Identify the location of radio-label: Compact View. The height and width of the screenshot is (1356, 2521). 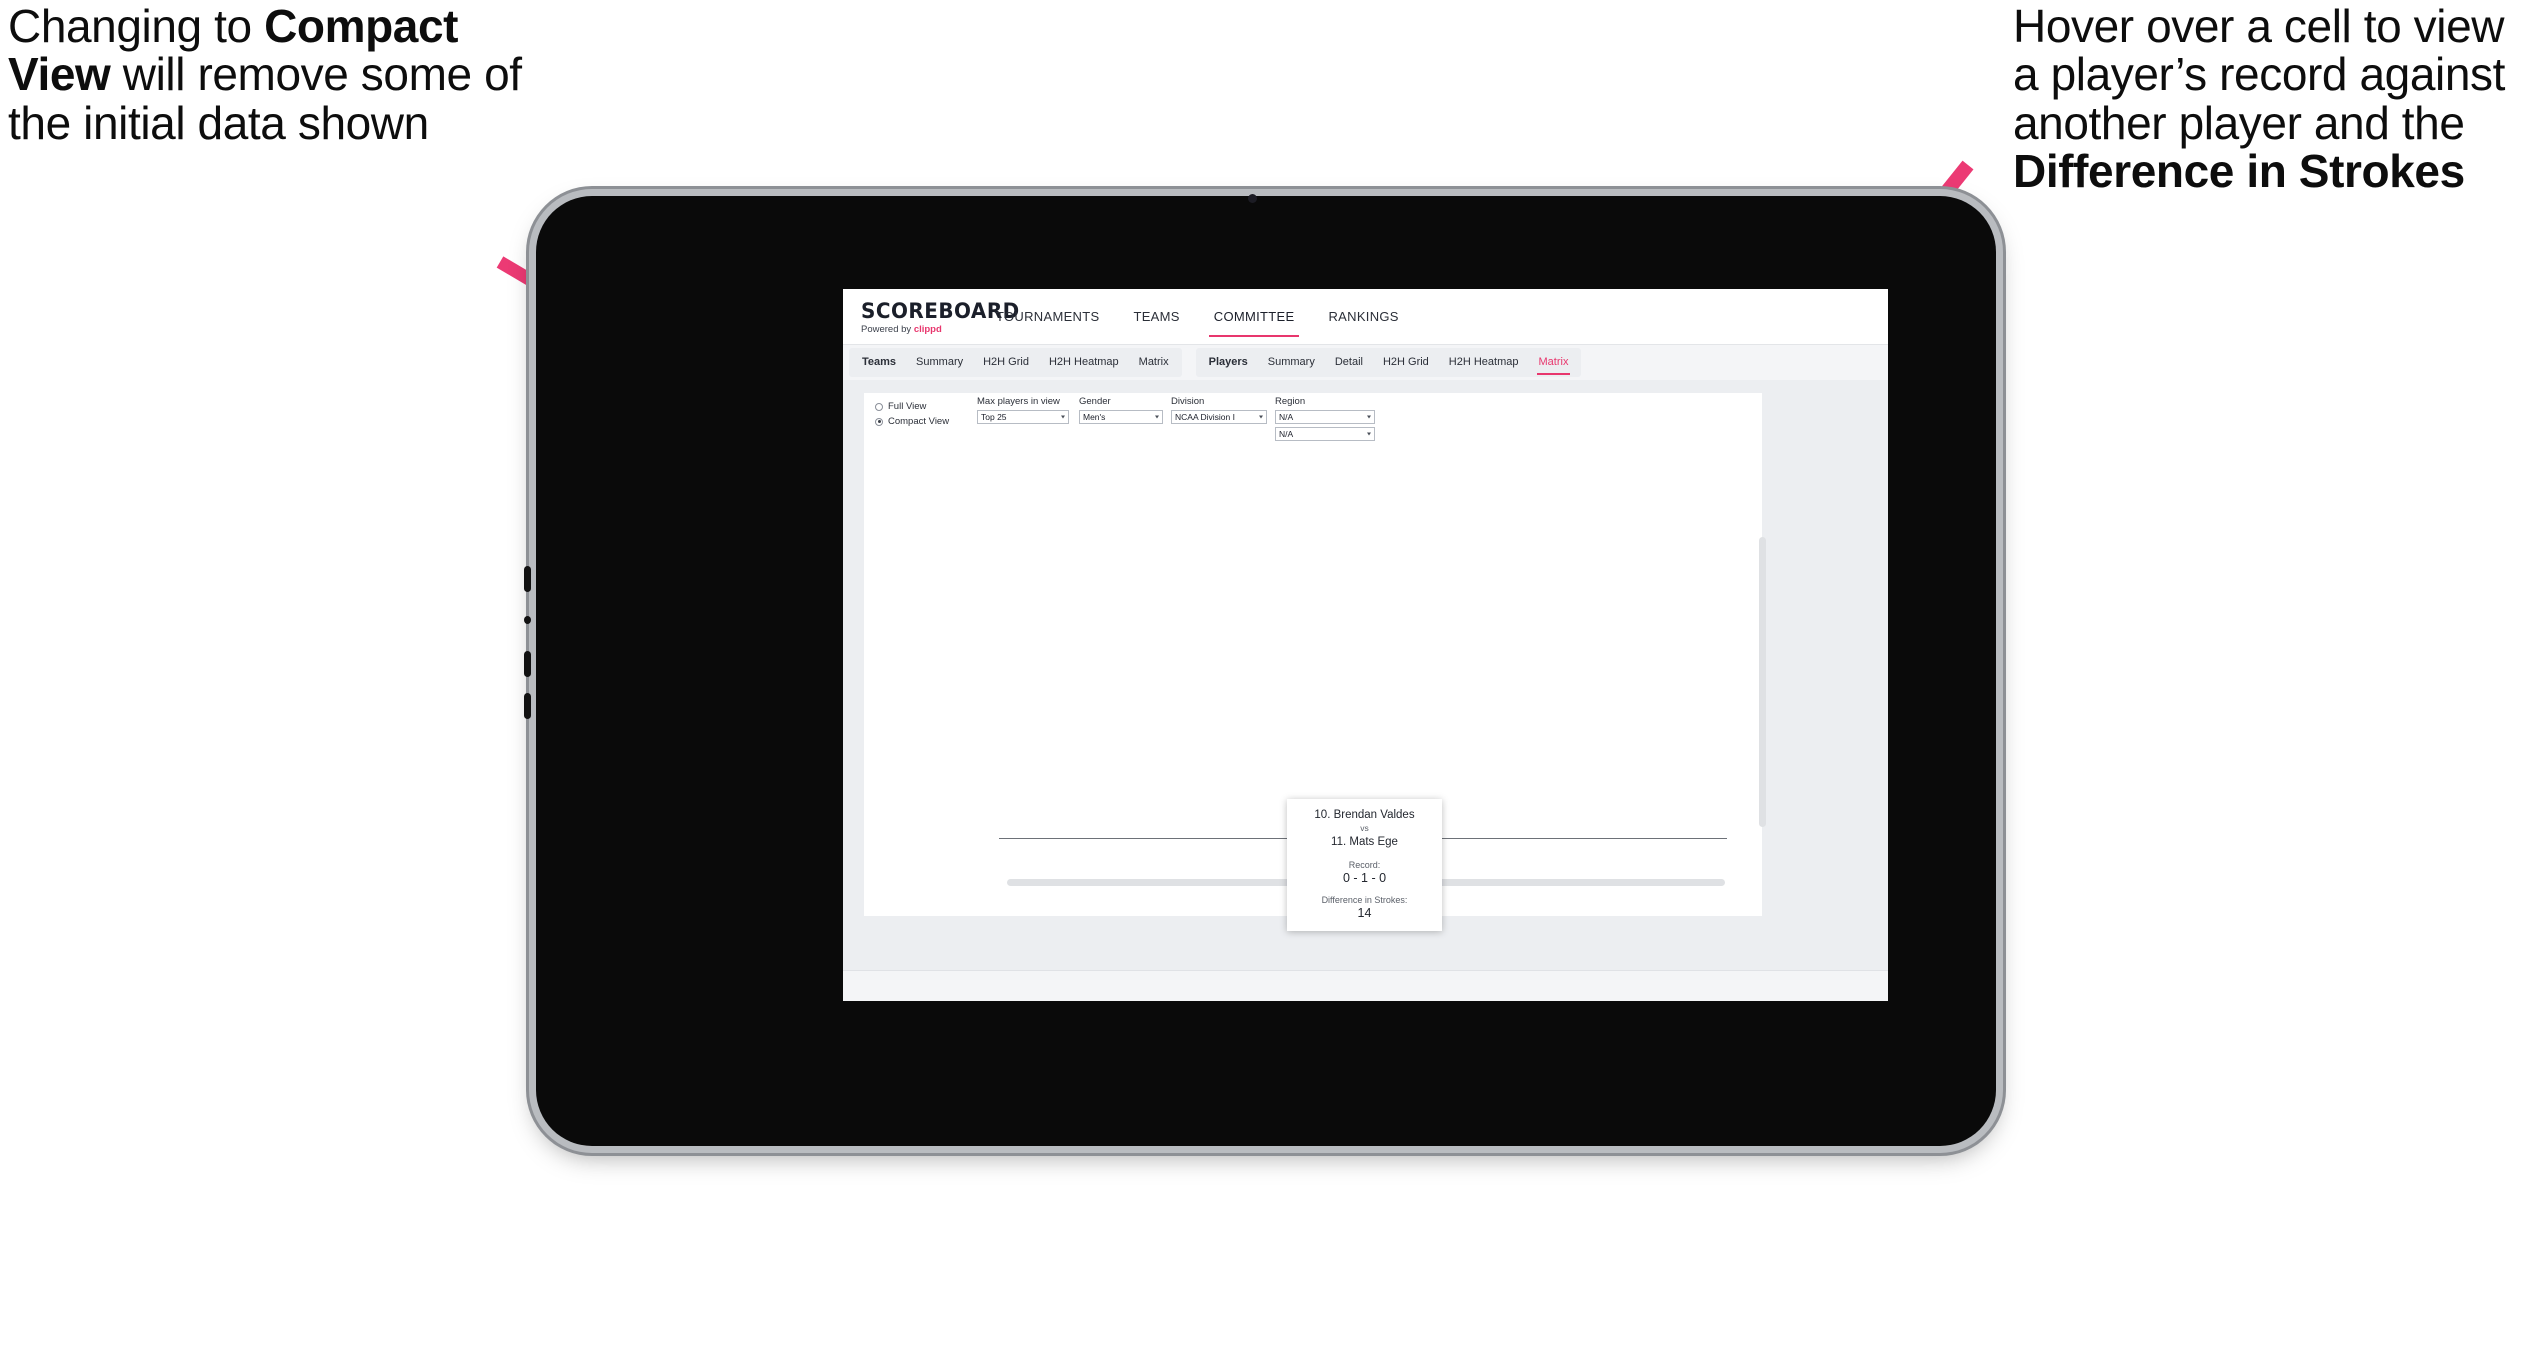
(919, 421).